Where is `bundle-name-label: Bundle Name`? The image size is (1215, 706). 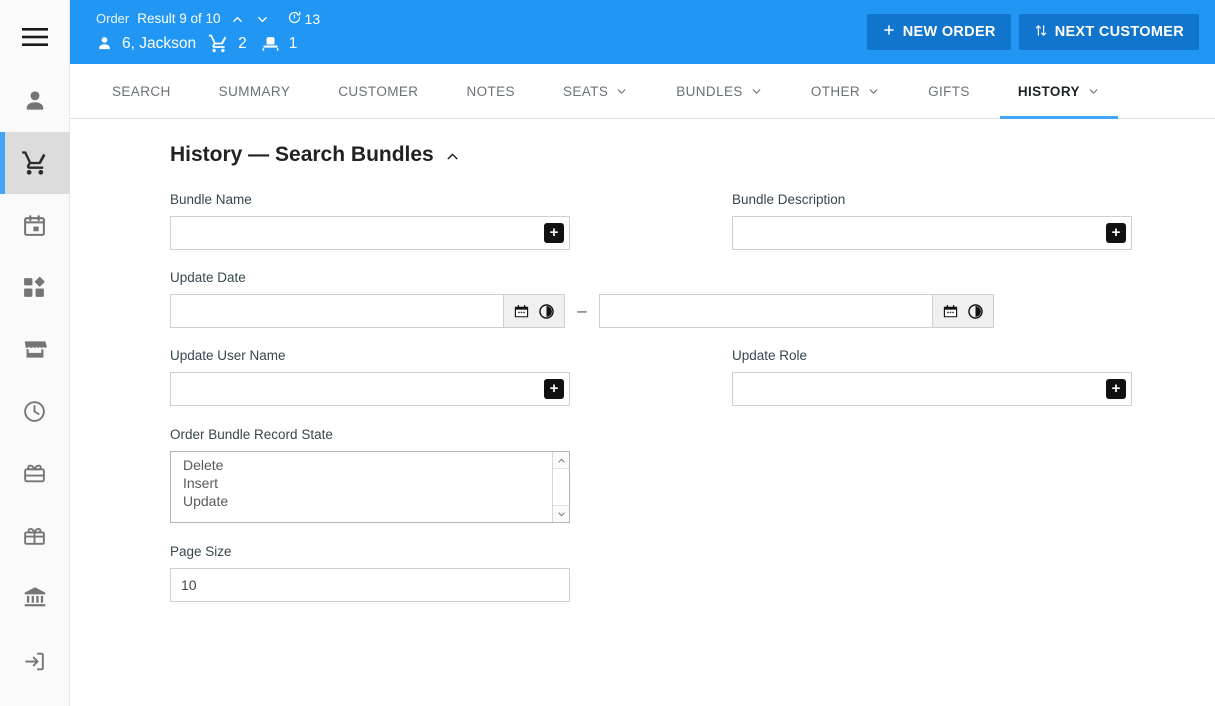
bundle-name-label: Bundle Name is located at coordinates (211, 199).